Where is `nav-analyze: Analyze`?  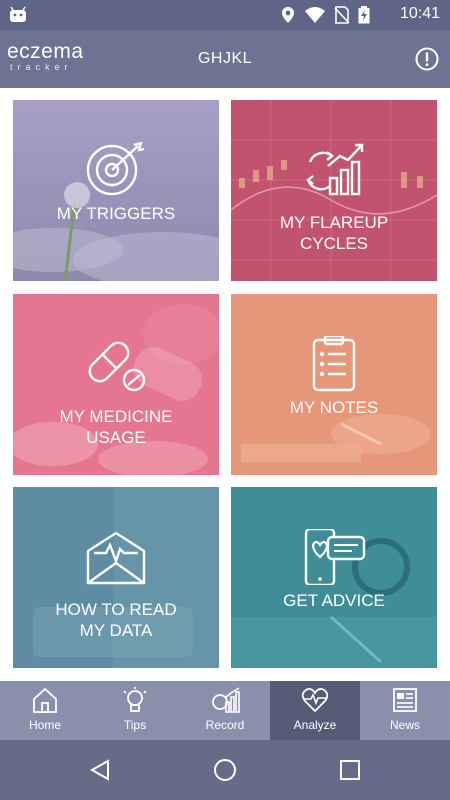 nav-analyze: Analyze is located at coordinates (315, 710).